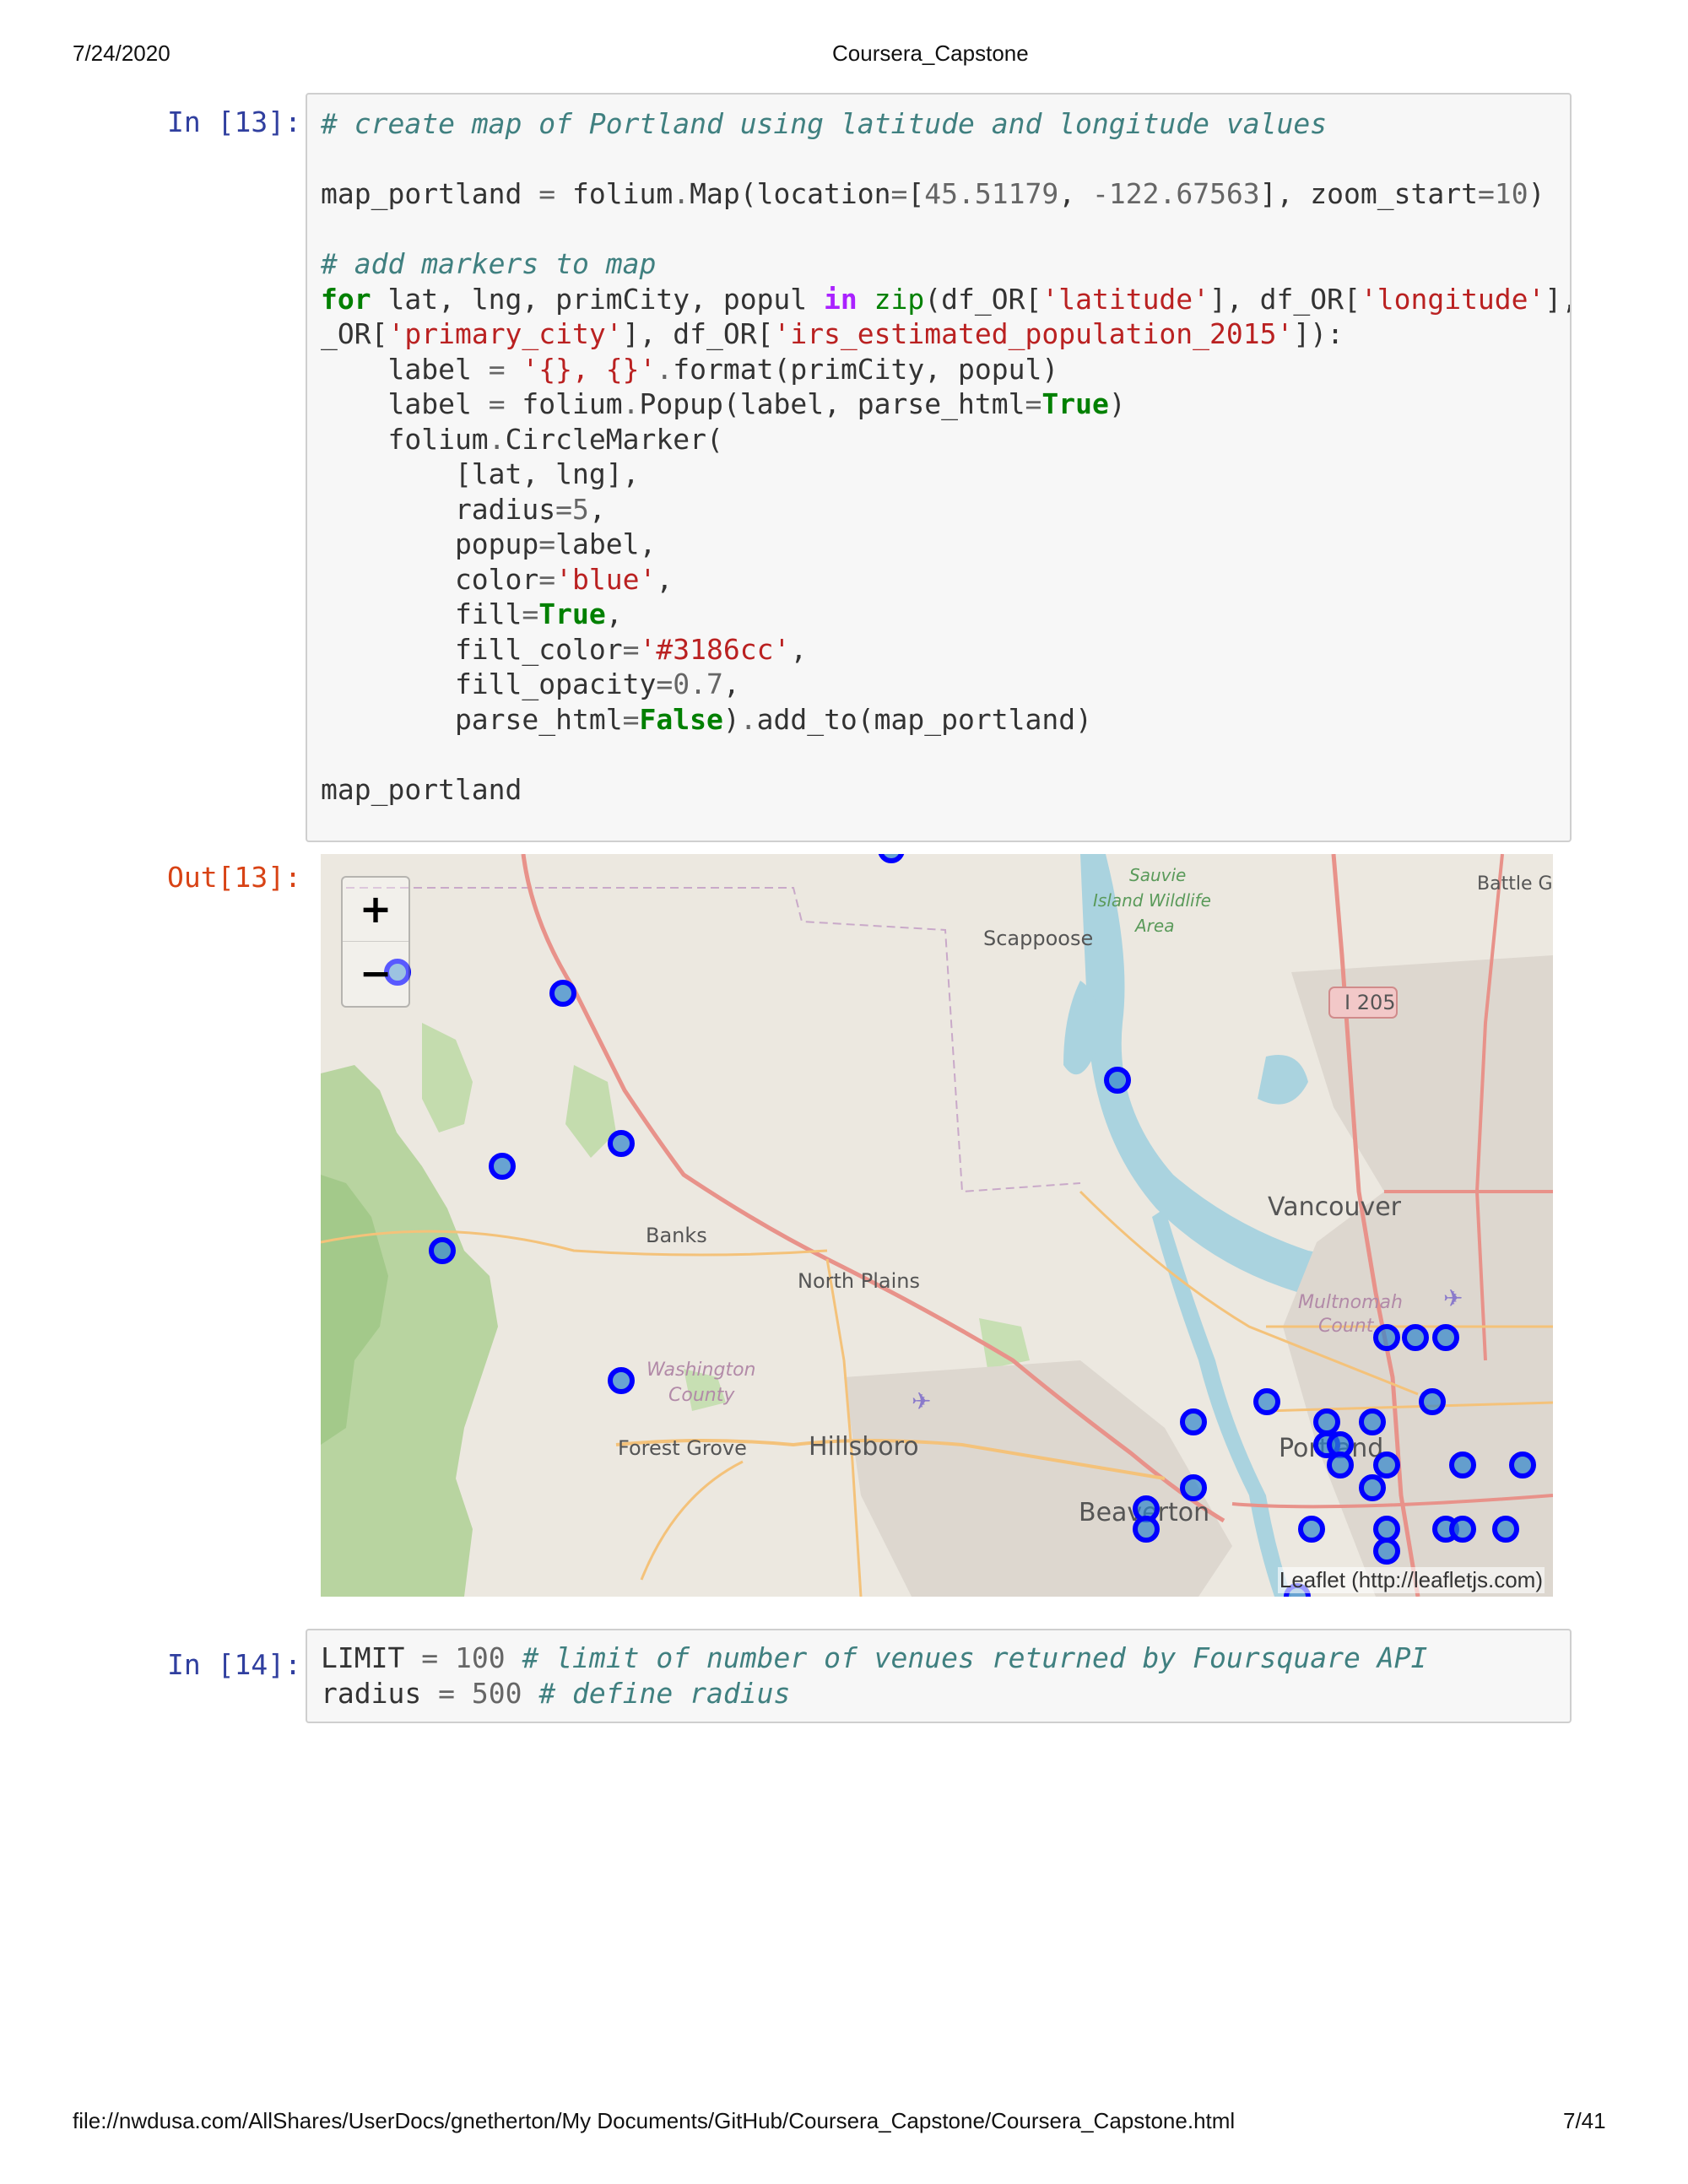 This screenshot has height=2184, width=1688. What do you see at coordinates (859, 1281) in the screenshot?
I see `map-label-north-plains: North Plains` at bounding box center [859, 1281].